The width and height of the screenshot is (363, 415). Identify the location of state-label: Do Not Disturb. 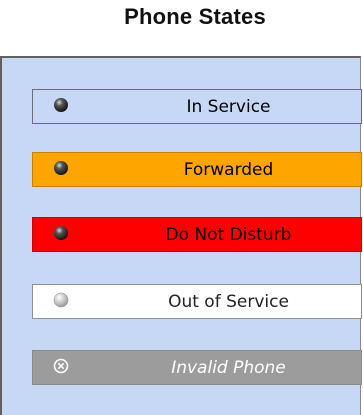
(228, 234).